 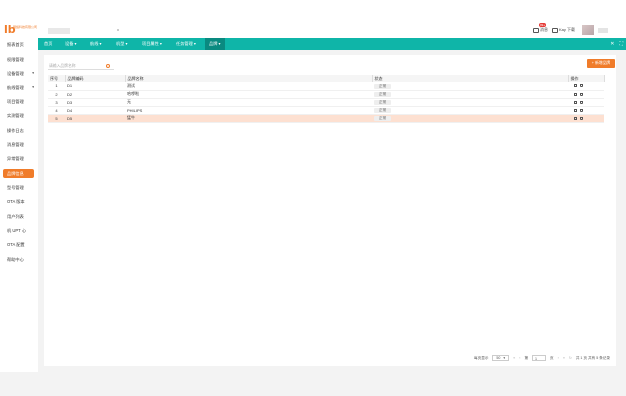 I want to click on tab-bar: 首页 设备 ▾ 航线 ▾ 机型 ▾ 项目属性 ▾ 任务管理 ▾ 品牌 ▾ ✕ ⛶, so click(x=332, y=44).